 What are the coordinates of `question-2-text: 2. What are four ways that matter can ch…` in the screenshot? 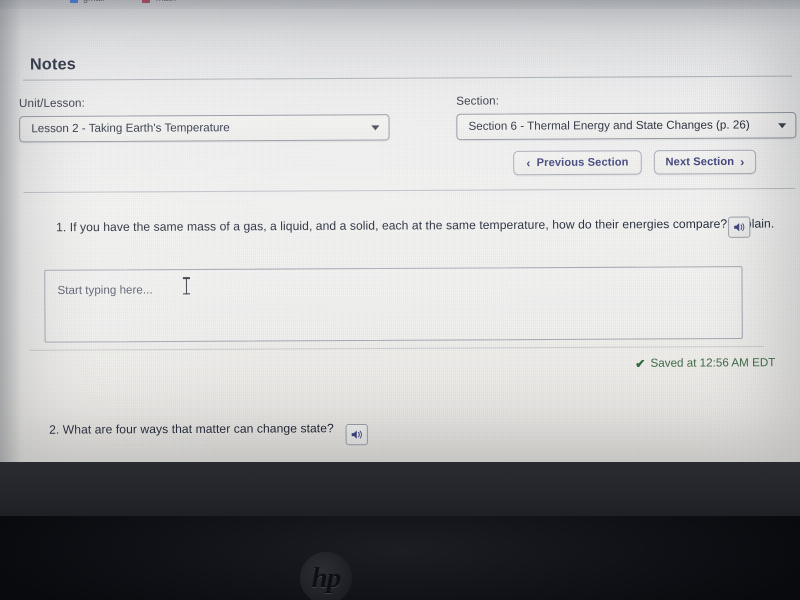 It's located at (191, 429).